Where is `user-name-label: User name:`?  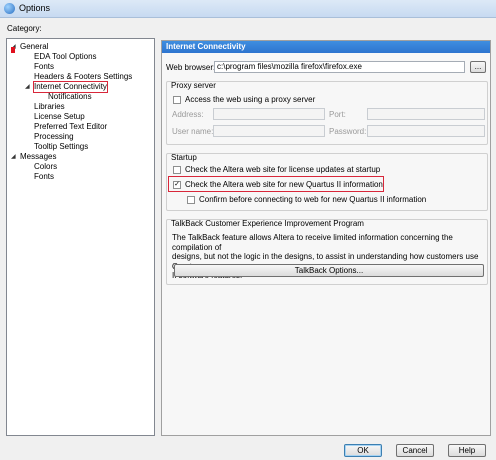
user-name-label: User name: is located at coordinates (193, 131).